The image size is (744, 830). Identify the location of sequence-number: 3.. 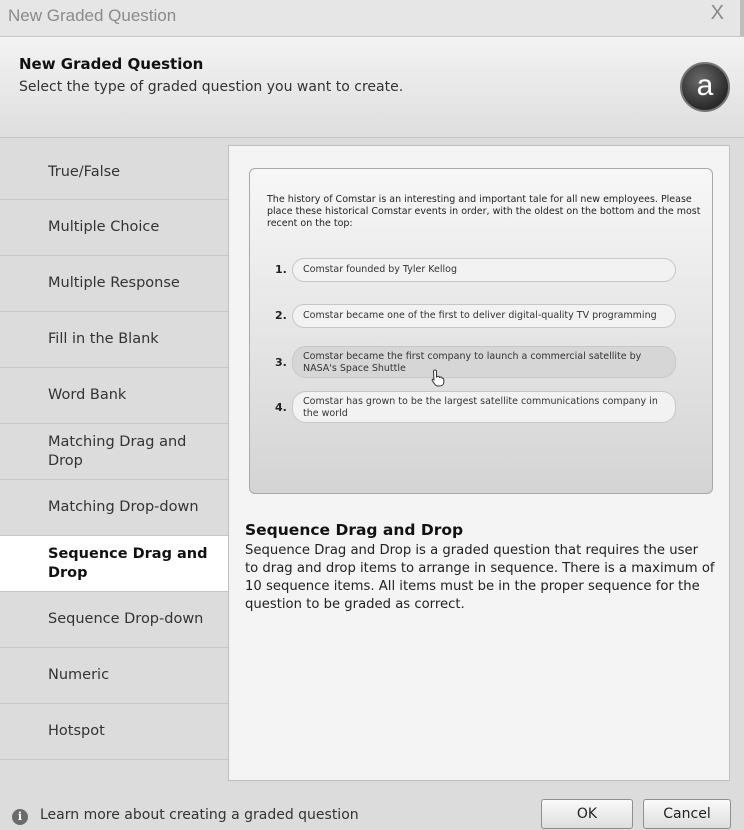
(281, 362).